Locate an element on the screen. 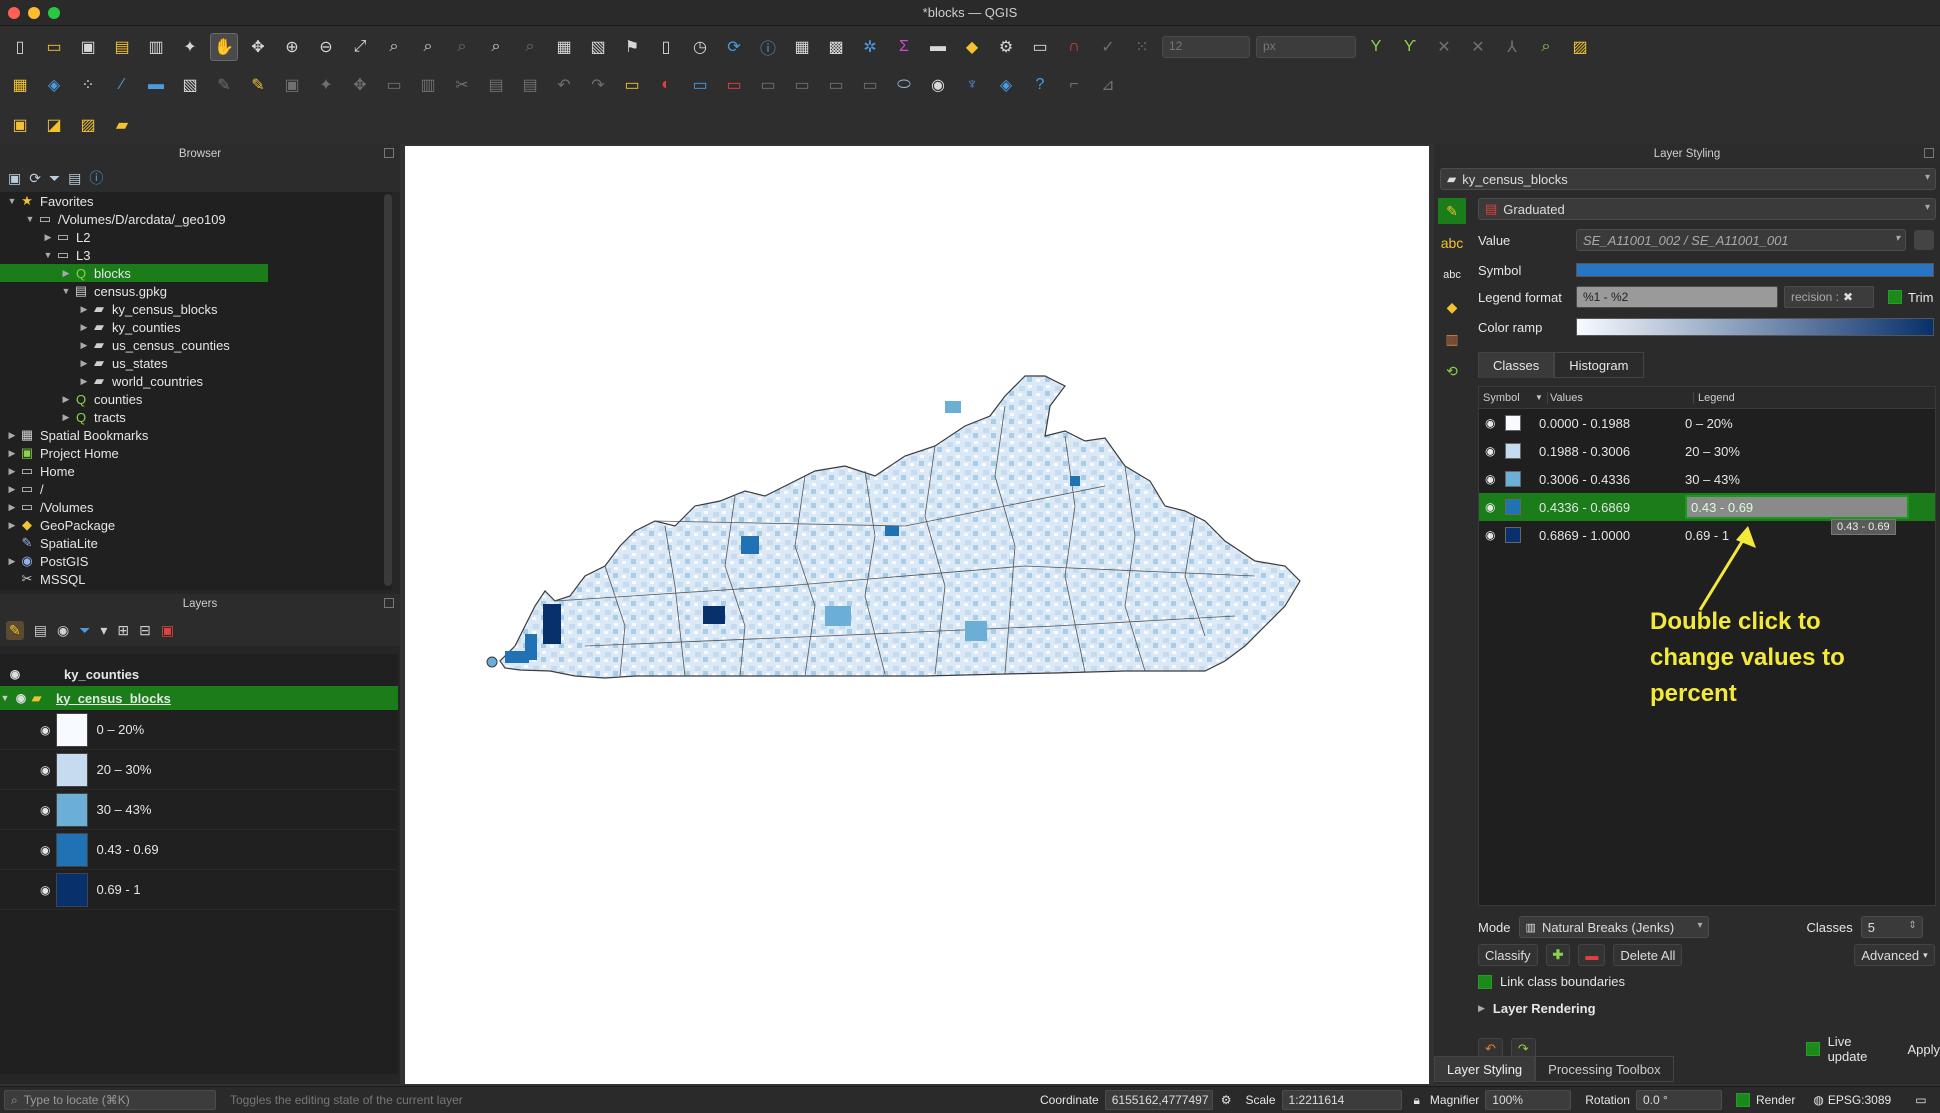 This screenshot has height=1113, width=1940. collapse-all-layers-icon: ⊟ is located at coordinates (145, 630).